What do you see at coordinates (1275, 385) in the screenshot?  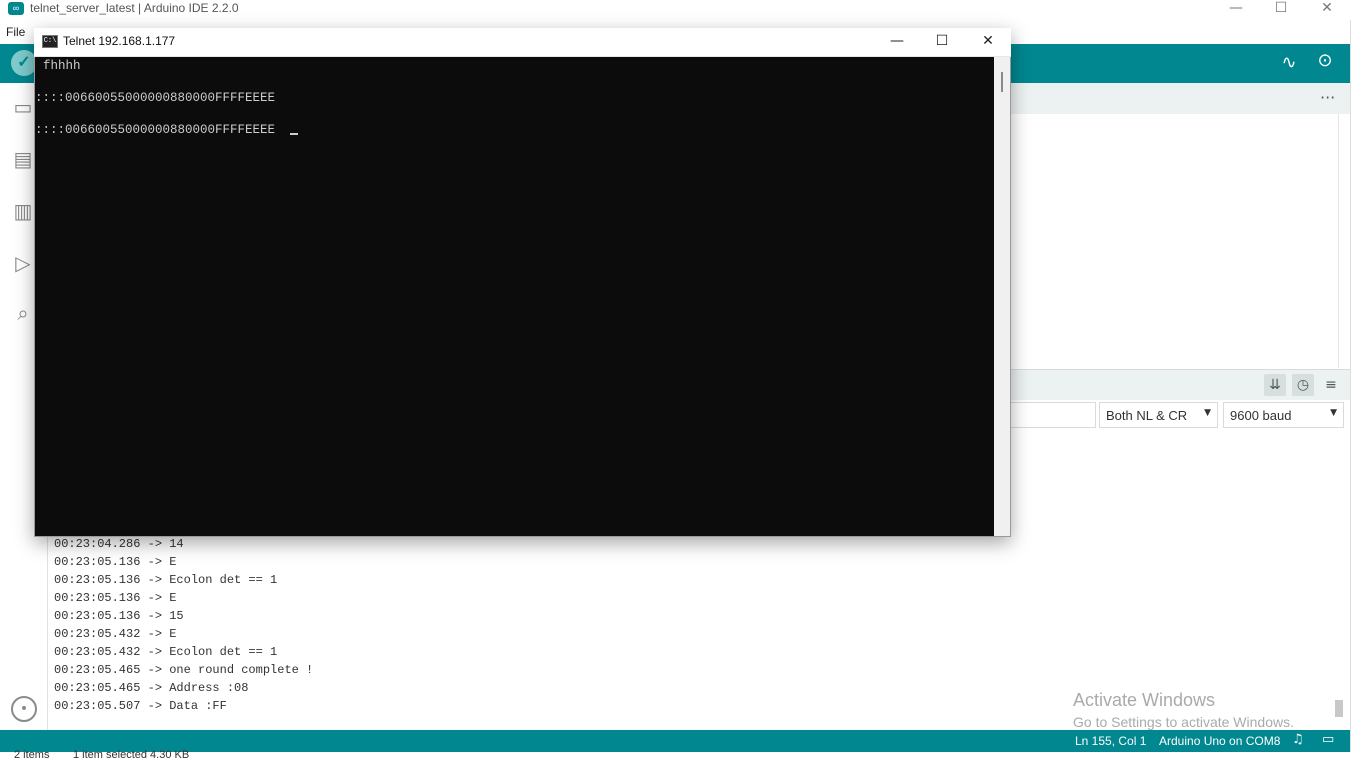 I see `autoscroll-icon: ⇊` at bounding box center [1275, 385].